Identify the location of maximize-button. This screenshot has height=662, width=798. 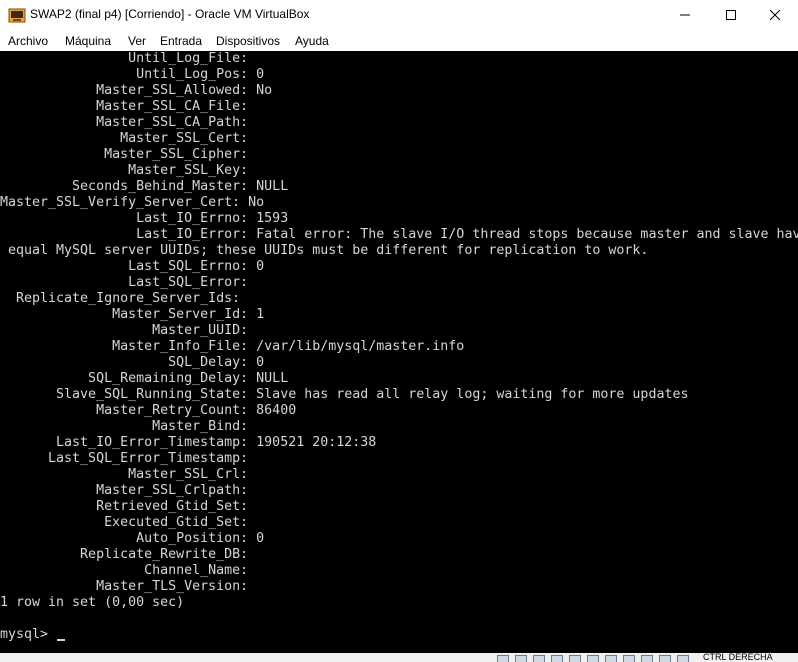
(731, 15).